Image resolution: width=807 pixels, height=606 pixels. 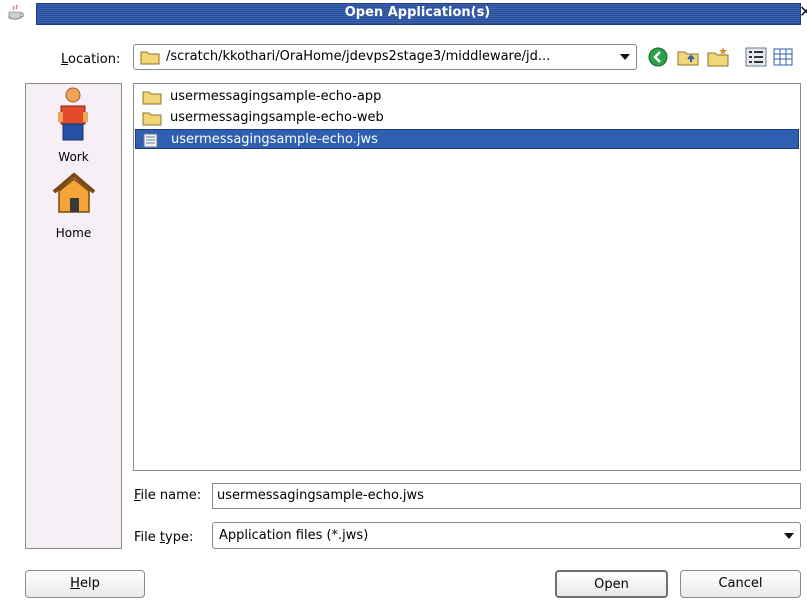 I want to click on java-cup-icon, so click(x=16, y=13).